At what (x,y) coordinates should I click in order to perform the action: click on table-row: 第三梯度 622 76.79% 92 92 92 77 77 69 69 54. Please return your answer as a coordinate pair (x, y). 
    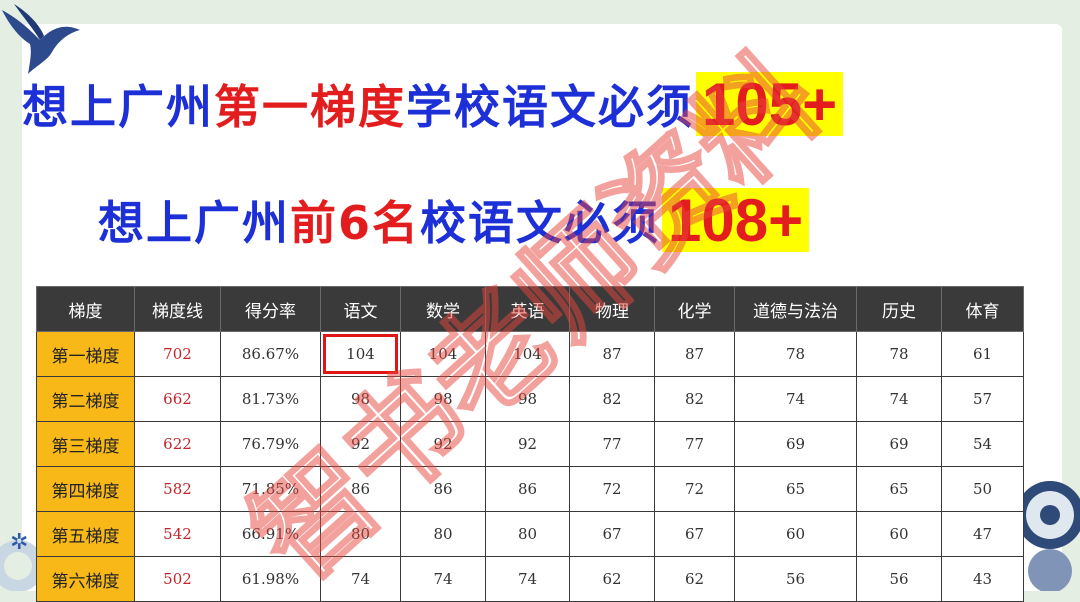
    Looking at the image, I should click on (530, 444).